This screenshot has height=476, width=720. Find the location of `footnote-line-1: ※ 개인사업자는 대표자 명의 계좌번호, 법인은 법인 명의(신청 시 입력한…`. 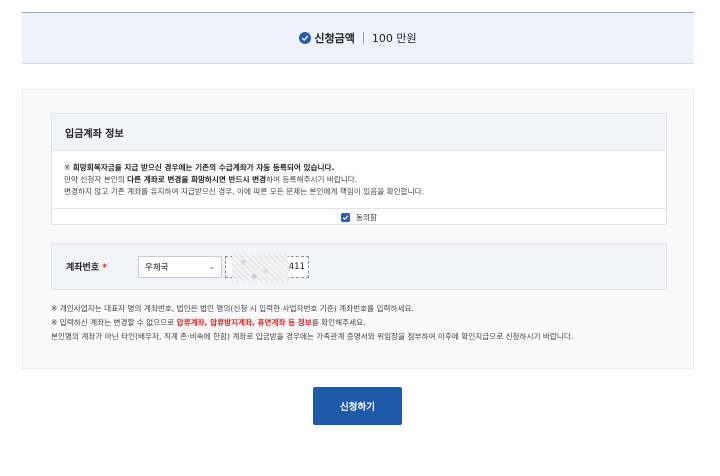

footnote-line-1: ※ 개인사업자는 대표자 명의 계좌번호, 법인은 법인 명의(신청 시 입력한… is located at coordinates (232, 308).